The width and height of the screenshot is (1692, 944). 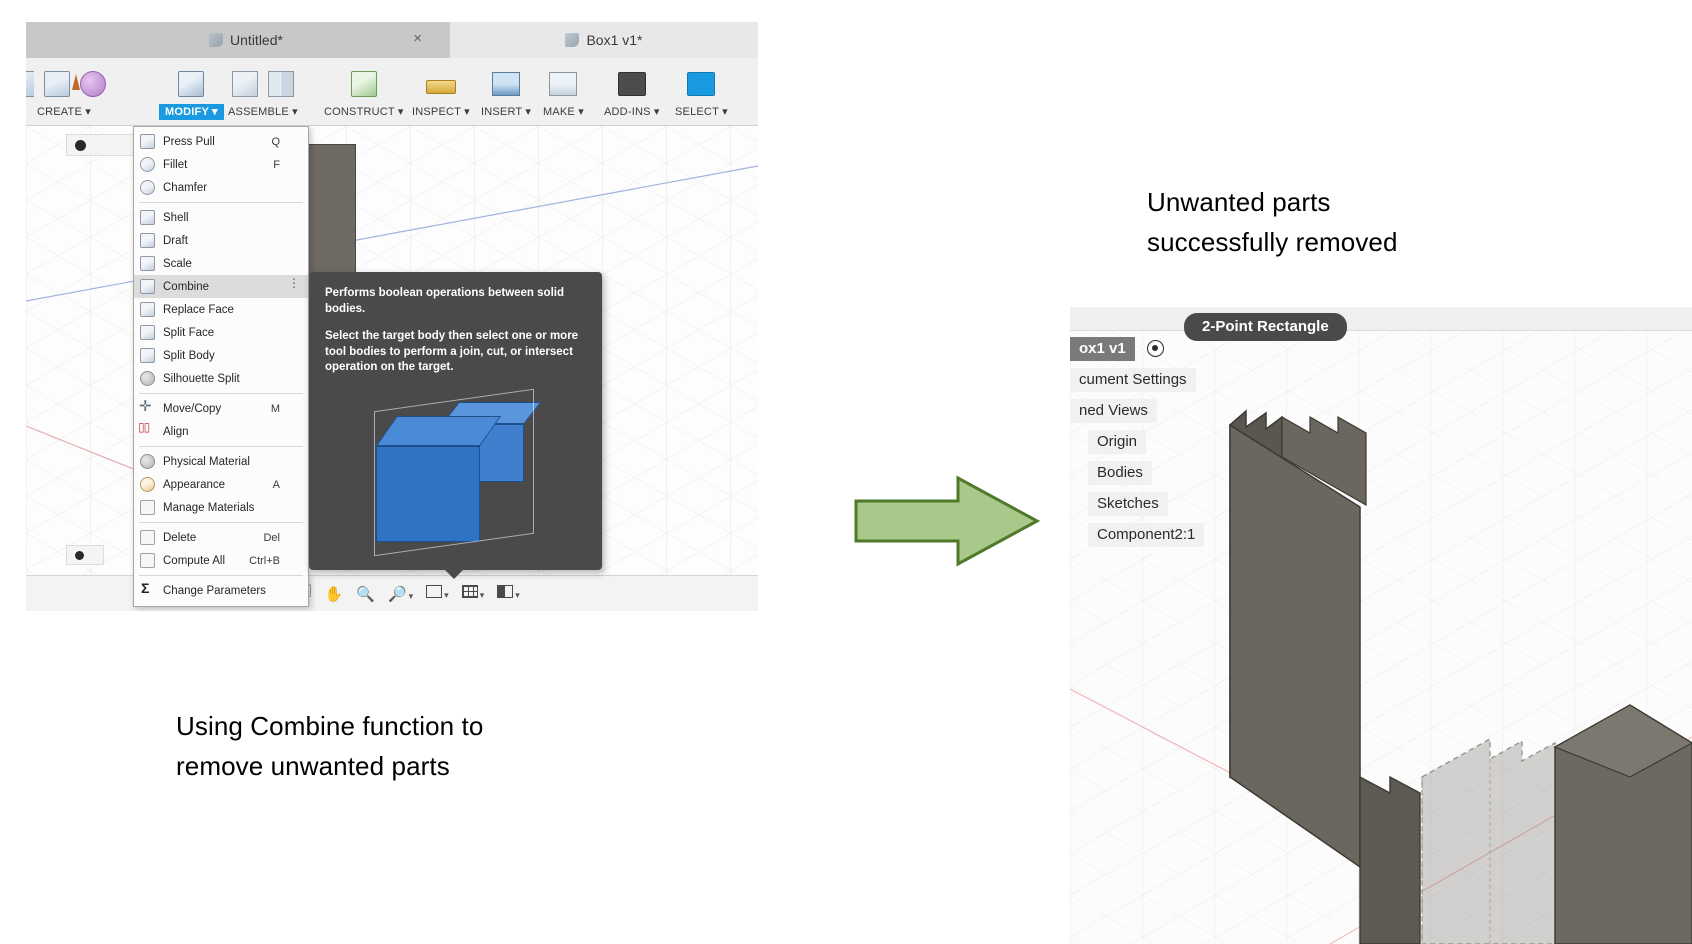 I want to click on ribbon-group-modify: MODIFY ▾, so click(x=191, y=92).